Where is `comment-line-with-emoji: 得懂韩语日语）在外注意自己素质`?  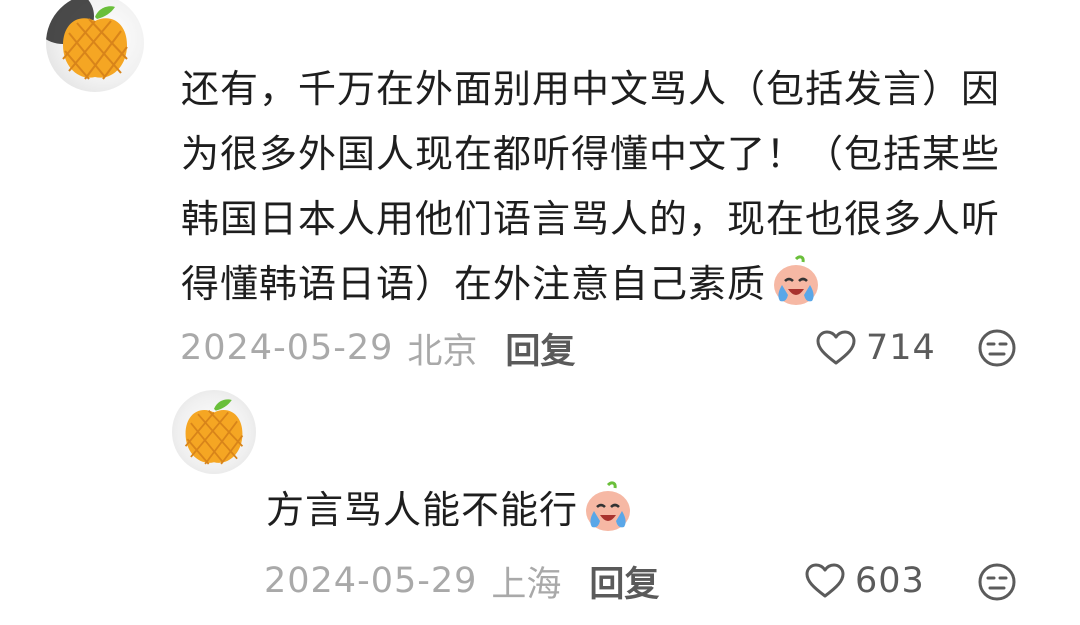
comment-line-with-emoji: 得懂韩语日语）在外注意自己素质 is located at coordinates (616, 284).